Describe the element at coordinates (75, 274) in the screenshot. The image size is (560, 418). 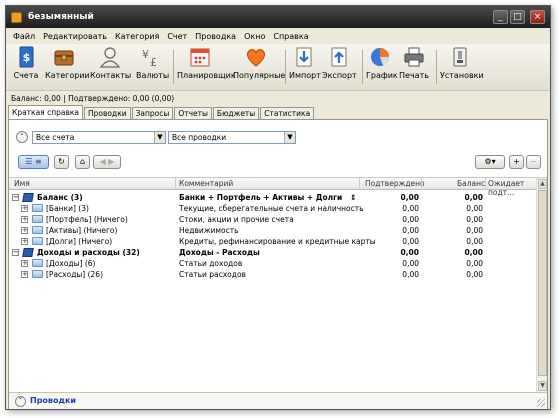
I see `row-name: [Расходы] (26)` at that location.